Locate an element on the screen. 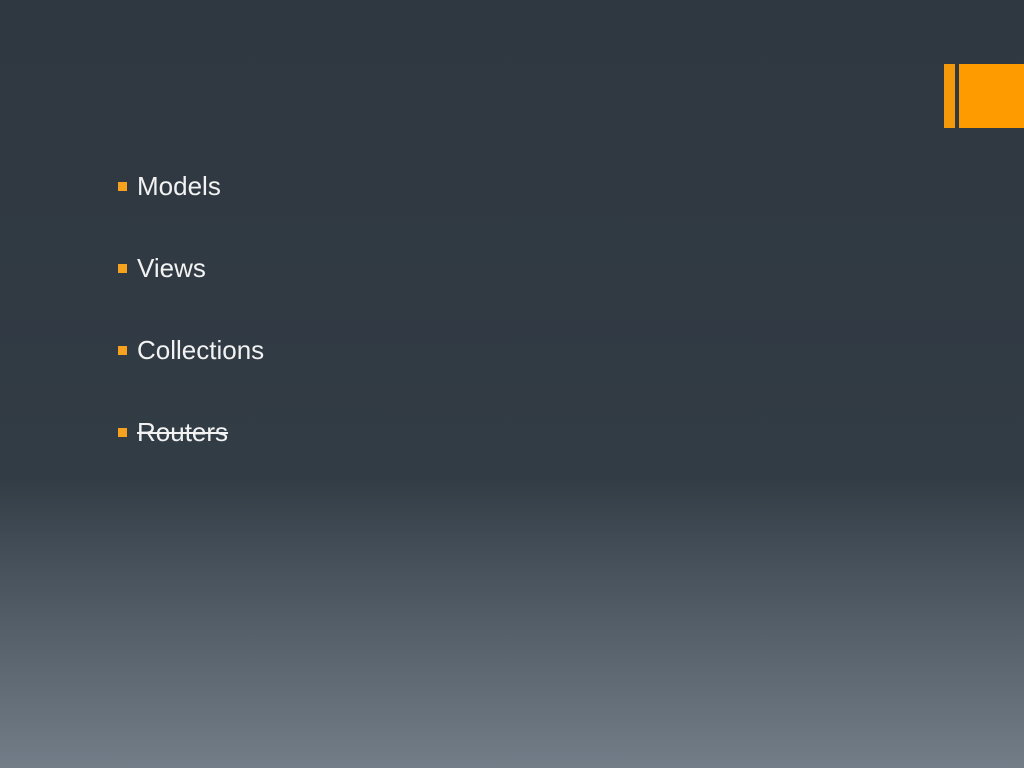  bullet-text-views: Views is located at coordinates (171, 268).